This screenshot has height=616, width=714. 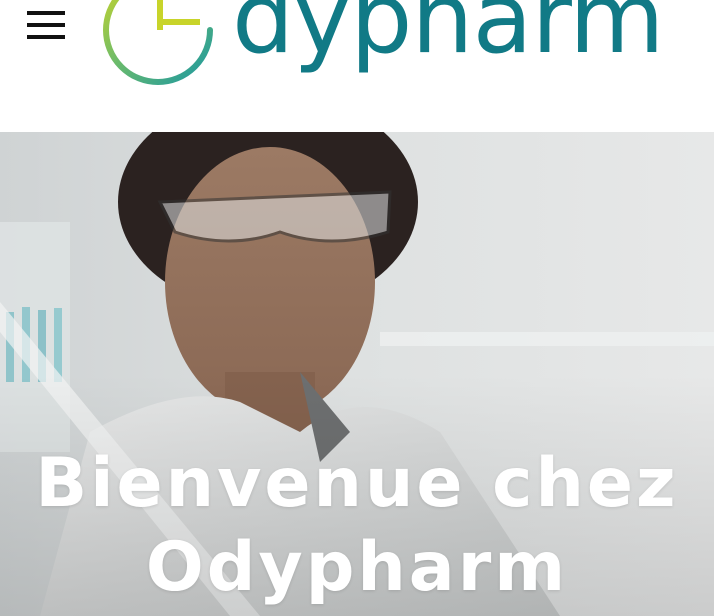 What do you see at coordinates (448, 38) in the screenshot?
I see `logo-wordmark: dypharm` at bounding box center [448, 38].